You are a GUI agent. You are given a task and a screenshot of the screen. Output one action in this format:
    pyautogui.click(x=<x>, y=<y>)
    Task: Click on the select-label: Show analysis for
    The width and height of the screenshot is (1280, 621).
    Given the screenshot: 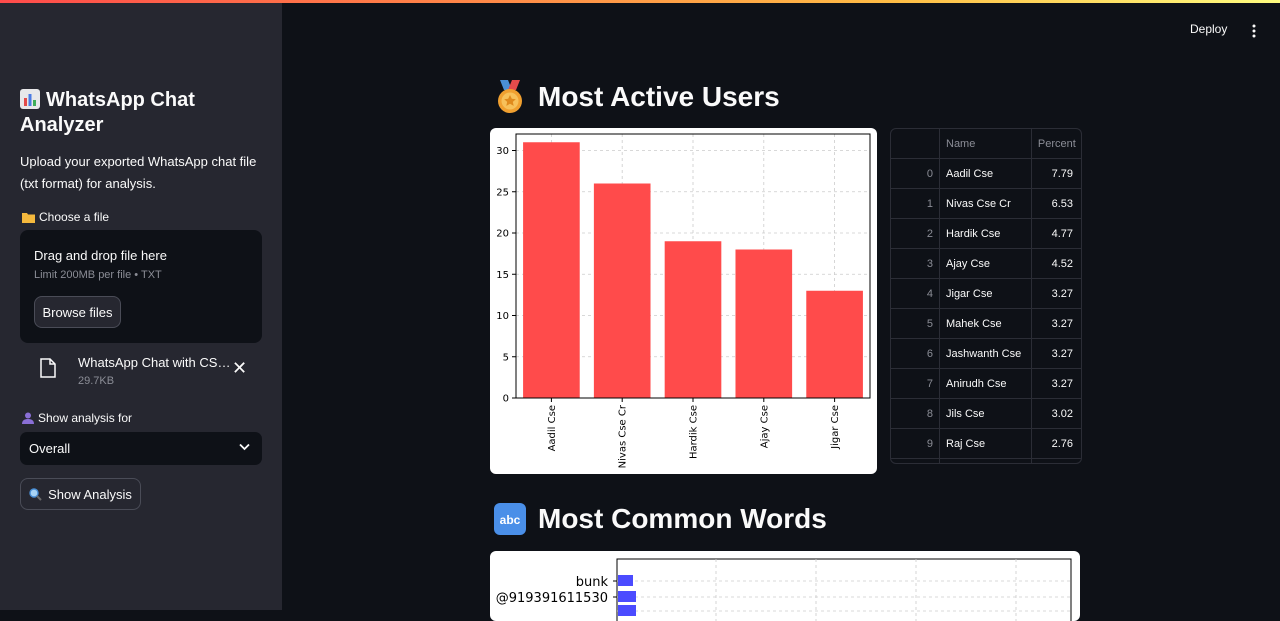 What is the action you would take?
    pyautogui.click(x=77, y=418)
    